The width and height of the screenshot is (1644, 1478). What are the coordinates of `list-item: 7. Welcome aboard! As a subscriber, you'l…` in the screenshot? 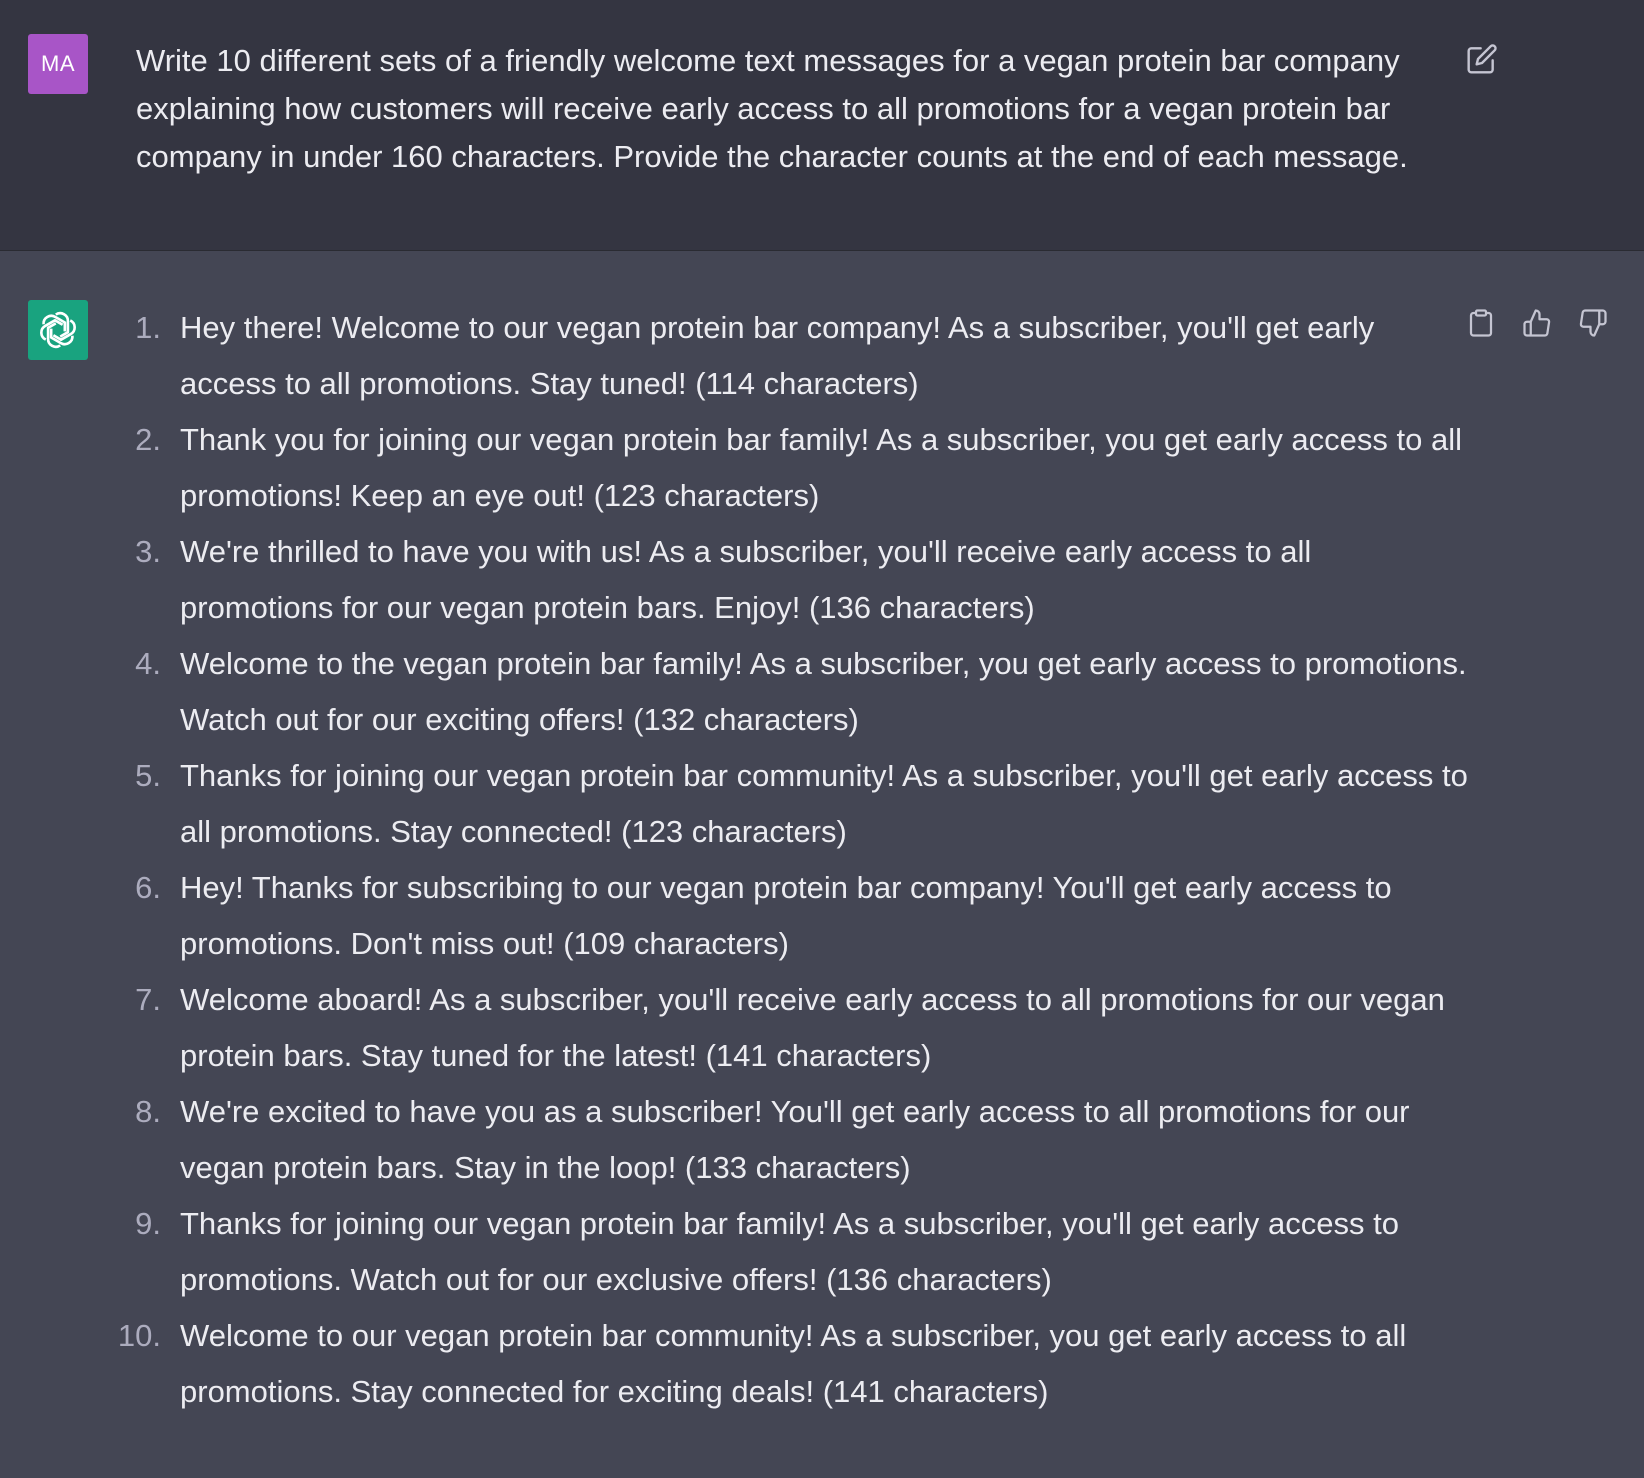 It's located at (735, 1028).